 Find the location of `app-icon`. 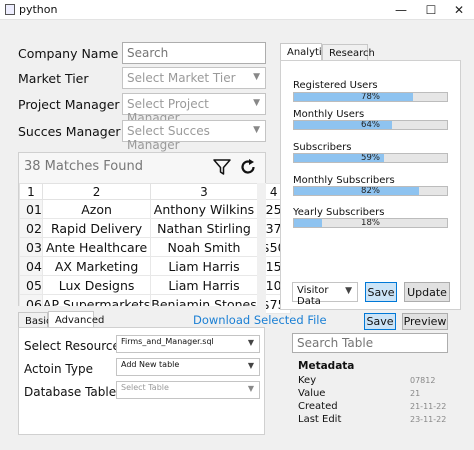

app-icon is located at coordinates (10, 9).